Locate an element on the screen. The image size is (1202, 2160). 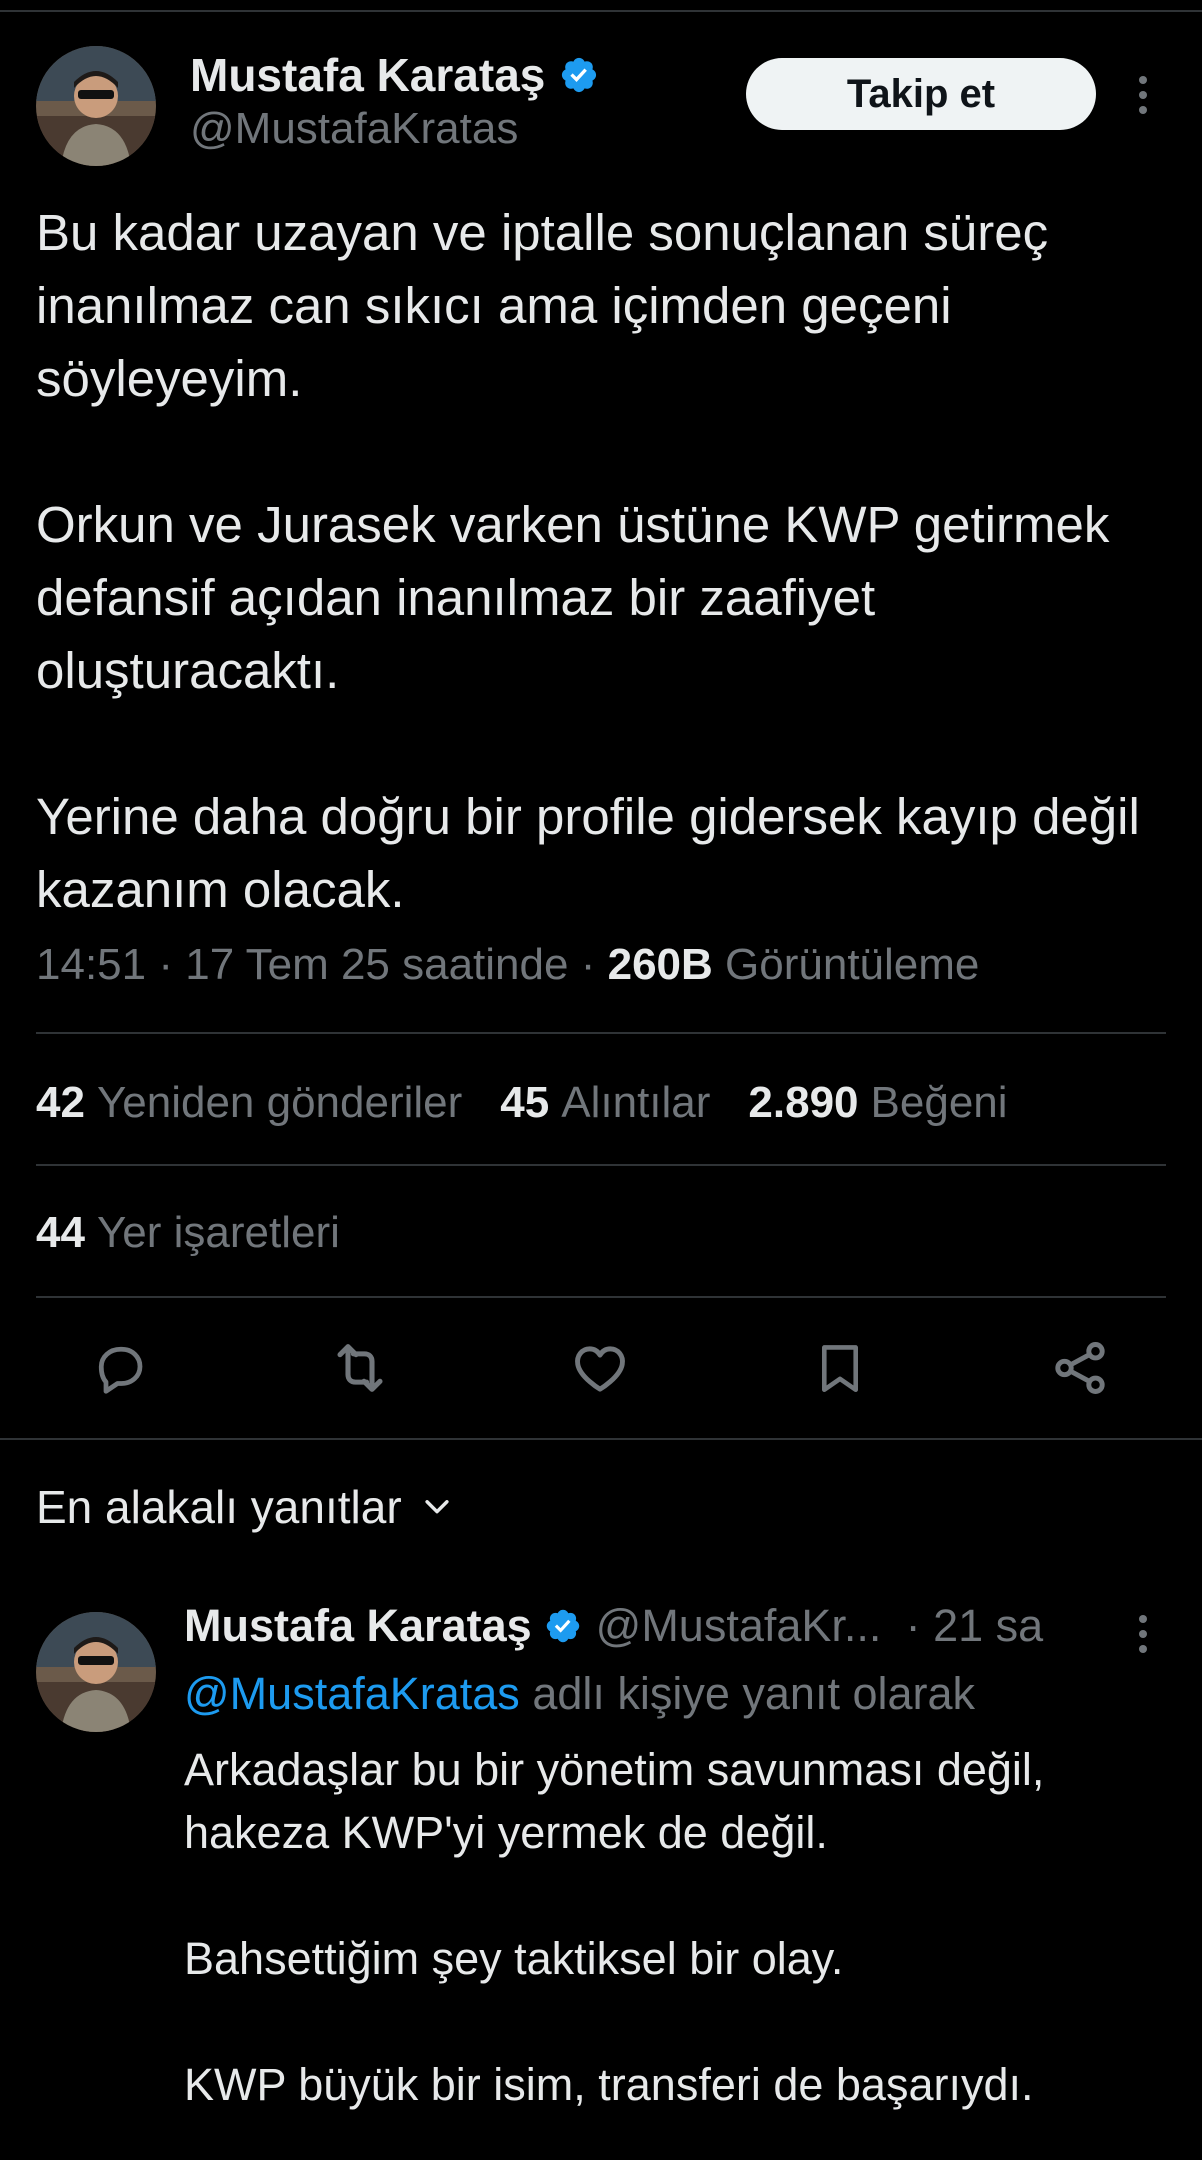
replying-to-suffix: adlı kişiye yanıt olarak is located at coordinates (754, 1693).